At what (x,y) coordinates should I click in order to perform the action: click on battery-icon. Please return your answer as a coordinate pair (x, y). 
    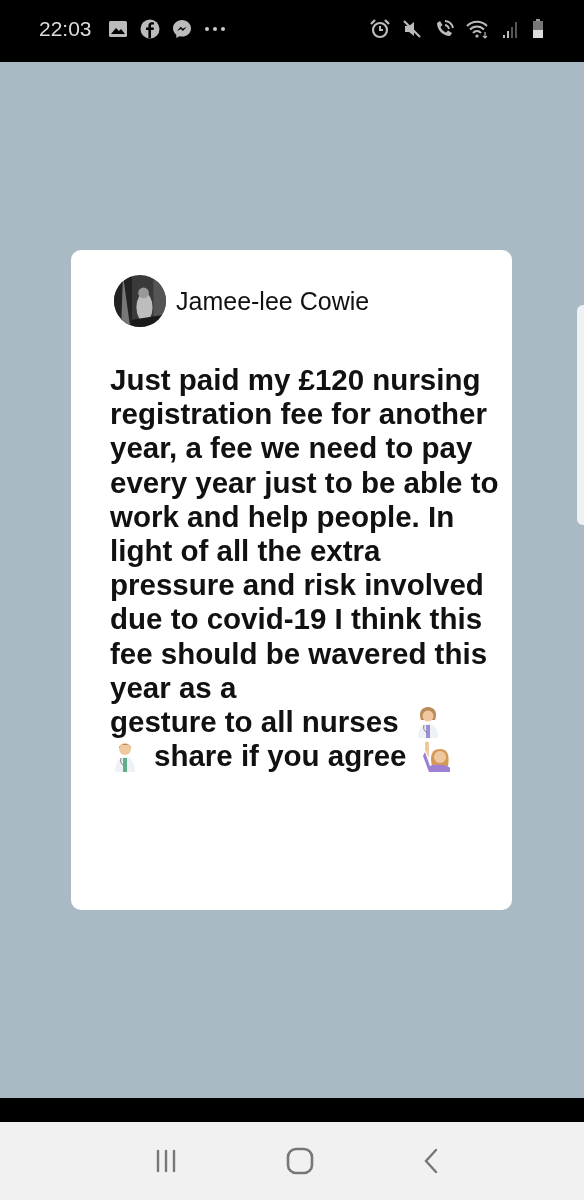
    Looking at the image, I should click on (538, 29).